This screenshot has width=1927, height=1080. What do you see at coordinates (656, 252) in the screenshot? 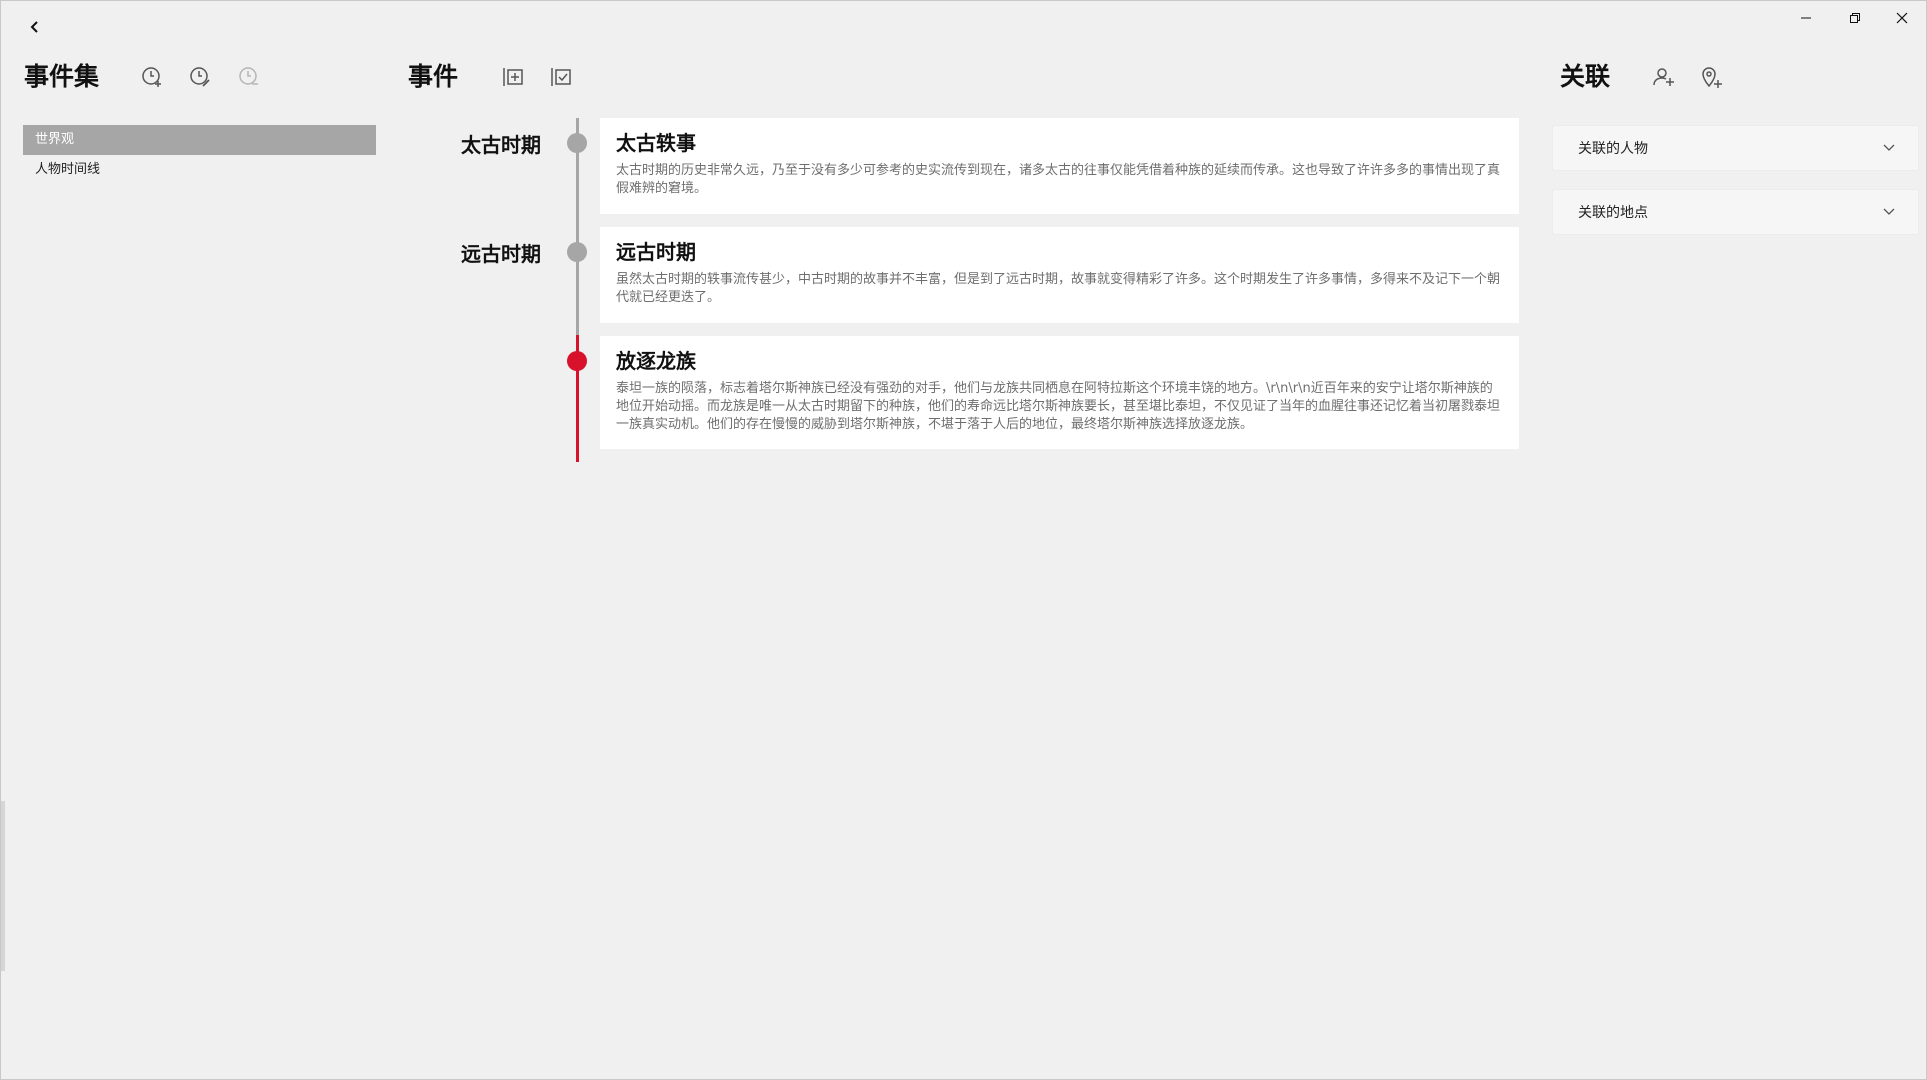
I see `event-card-title: 远古时期` at bounding box center [656, 252].